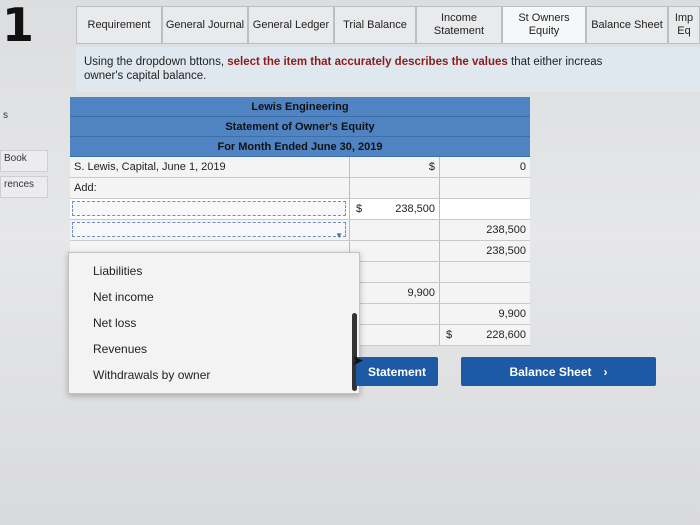  I want to click on statement-title: Statement of Owner's Equity, so click(300, 127).